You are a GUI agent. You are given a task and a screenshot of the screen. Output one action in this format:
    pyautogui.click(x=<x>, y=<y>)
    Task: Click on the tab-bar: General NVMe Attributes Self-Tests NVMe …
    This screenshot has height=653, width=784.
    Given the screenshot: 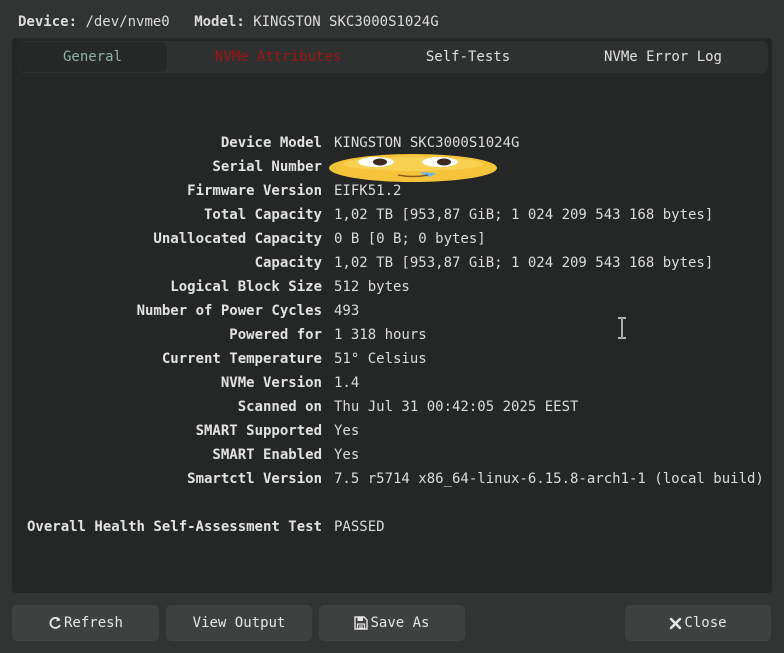 What is the action you would take?
    pyautogui.click(x=393, y=57)
    